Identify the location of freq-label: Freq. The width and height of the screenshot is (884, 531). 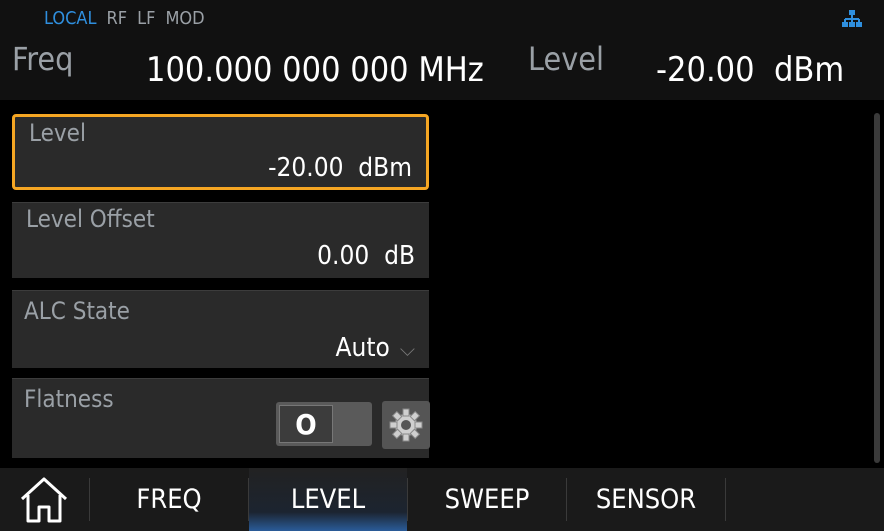
(43, 59).